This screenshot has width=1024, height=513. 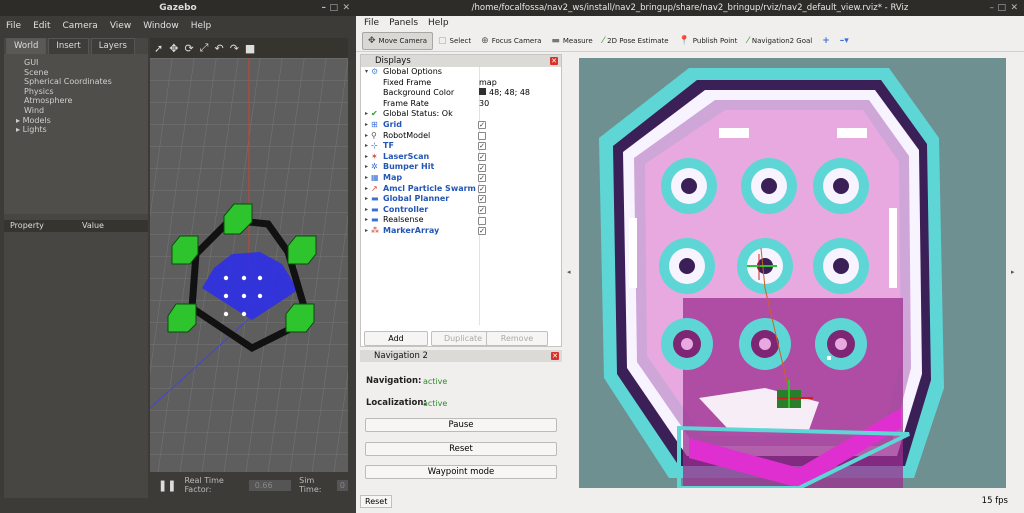 What do you see at coordinates (188, 48) in the screenshot?
I see `rotate-icon: ⟳` at bounding box center [188, 48].